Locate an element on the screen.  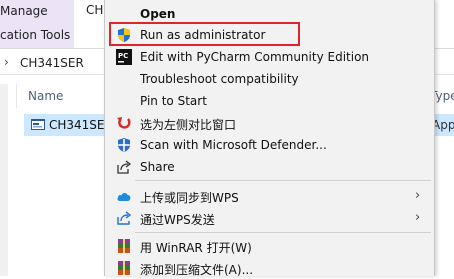
menu-item-edit-with-pycharm: PC Edit with PyCharm Community Edition is located at coordinates (269, 57).